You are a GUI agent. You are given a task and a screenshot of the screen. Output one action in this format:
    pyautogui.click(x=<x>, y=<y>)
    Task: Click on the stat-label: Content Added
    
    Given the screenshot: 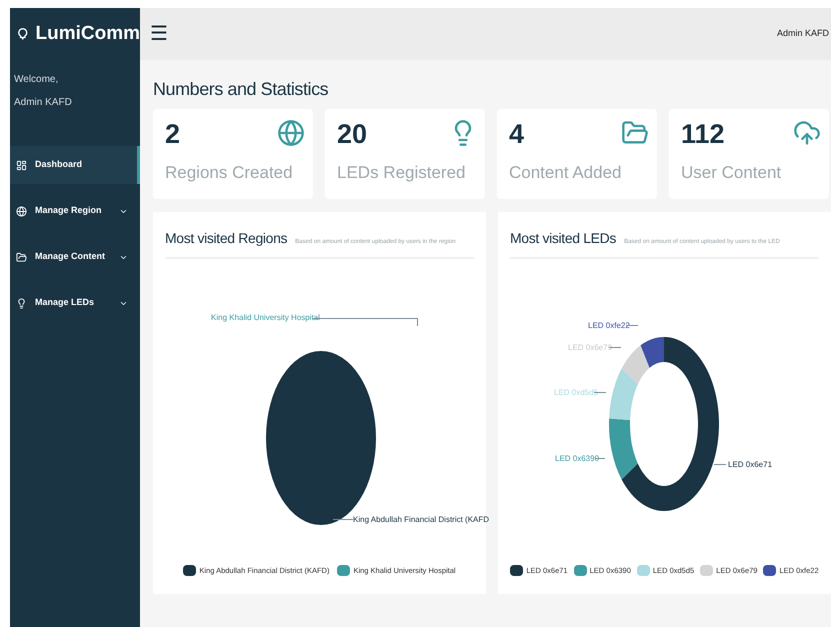 What is the action you would take?
    pyautogui.click(x=565, y=173)
    